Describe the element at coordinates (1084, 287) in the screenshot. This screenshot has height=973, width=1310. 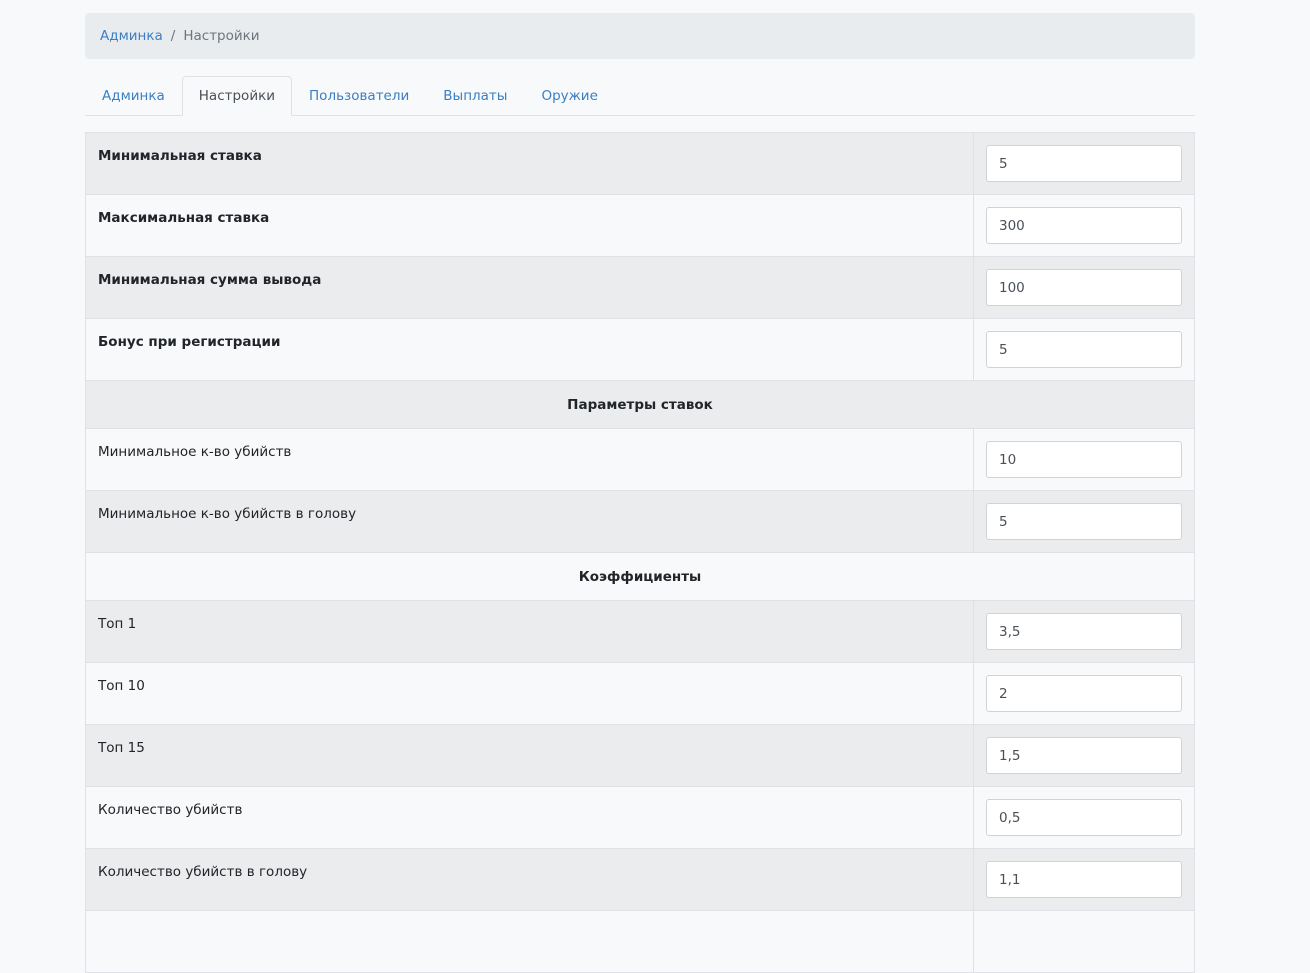
I see `min-withdrawal-input` at that location.